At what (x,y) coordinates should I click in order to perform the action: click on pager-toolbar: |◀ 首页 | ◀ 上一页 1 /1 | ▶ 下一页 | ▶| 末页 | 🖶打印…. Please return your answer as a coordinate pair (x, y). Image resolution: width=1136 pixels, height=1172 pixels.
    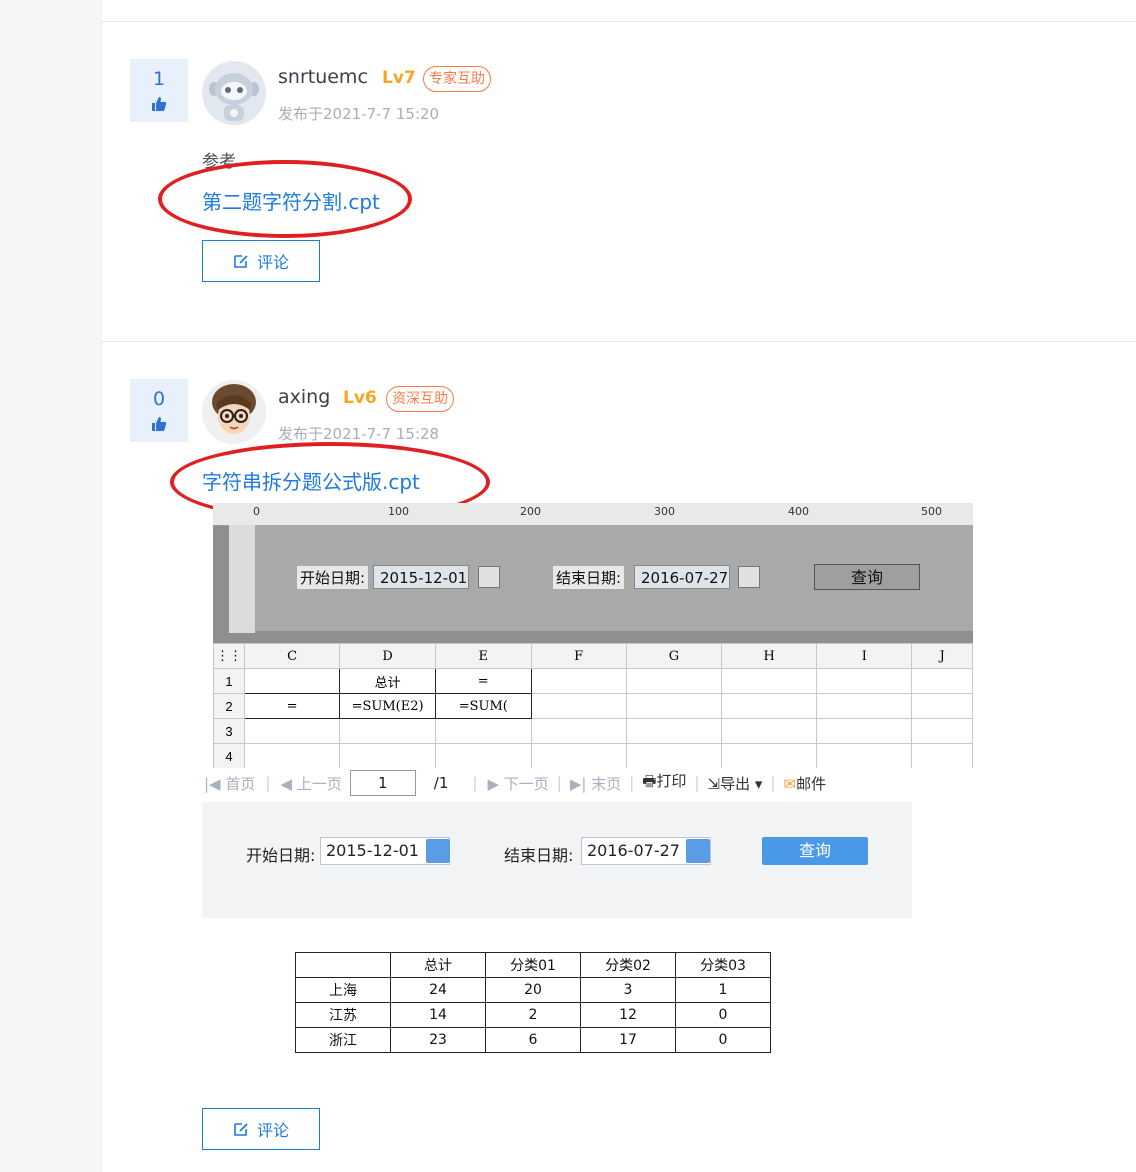
    Looking at the image, I should click on (557, 783).